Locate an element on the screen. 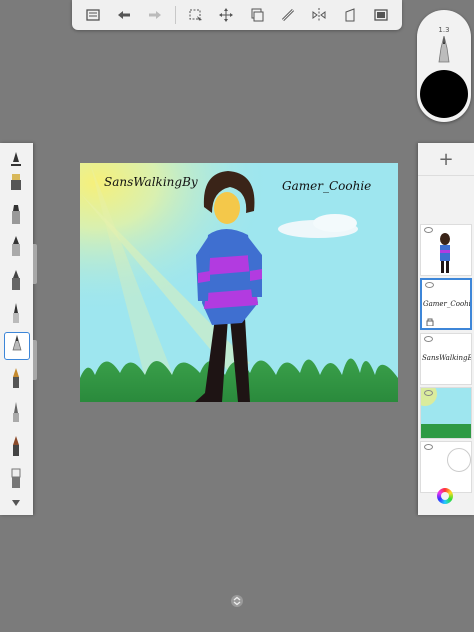 Image resolution: width=474 pixels, height=632 pixels. face is located at coordinates (227, 208).